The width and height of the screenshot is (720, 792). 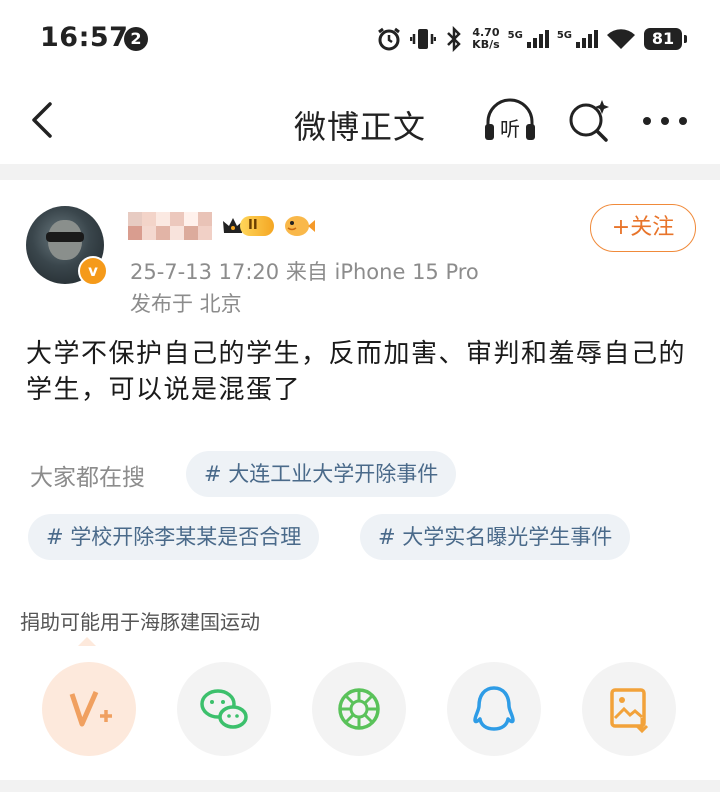 I want to click on username: II, so click(x=222, y=226).